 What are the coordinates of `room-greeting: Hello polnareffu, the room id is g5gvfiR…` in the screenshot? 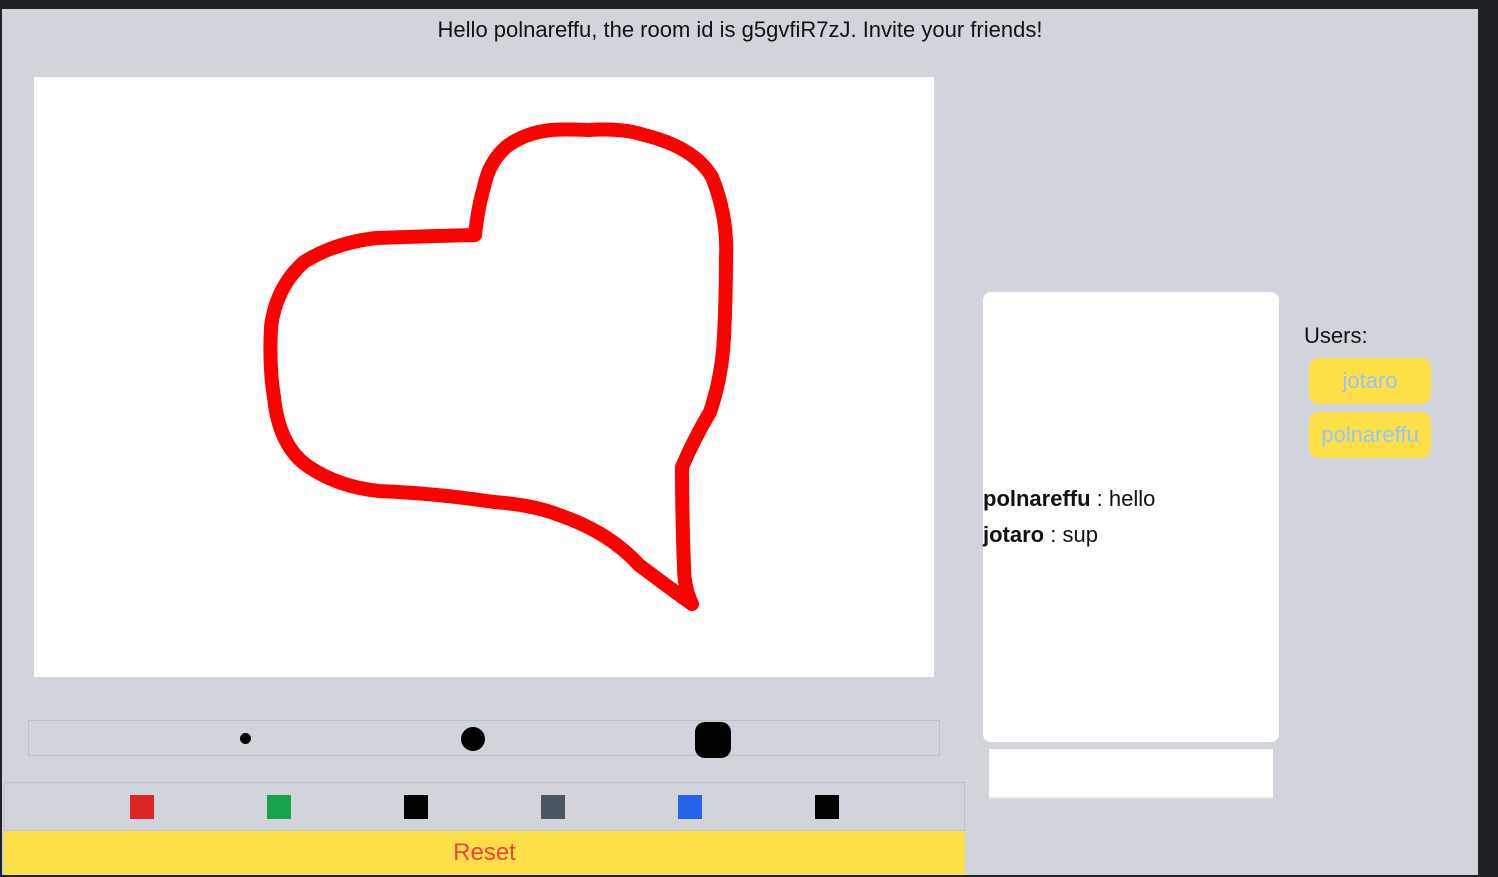 It's located at (740, 29).